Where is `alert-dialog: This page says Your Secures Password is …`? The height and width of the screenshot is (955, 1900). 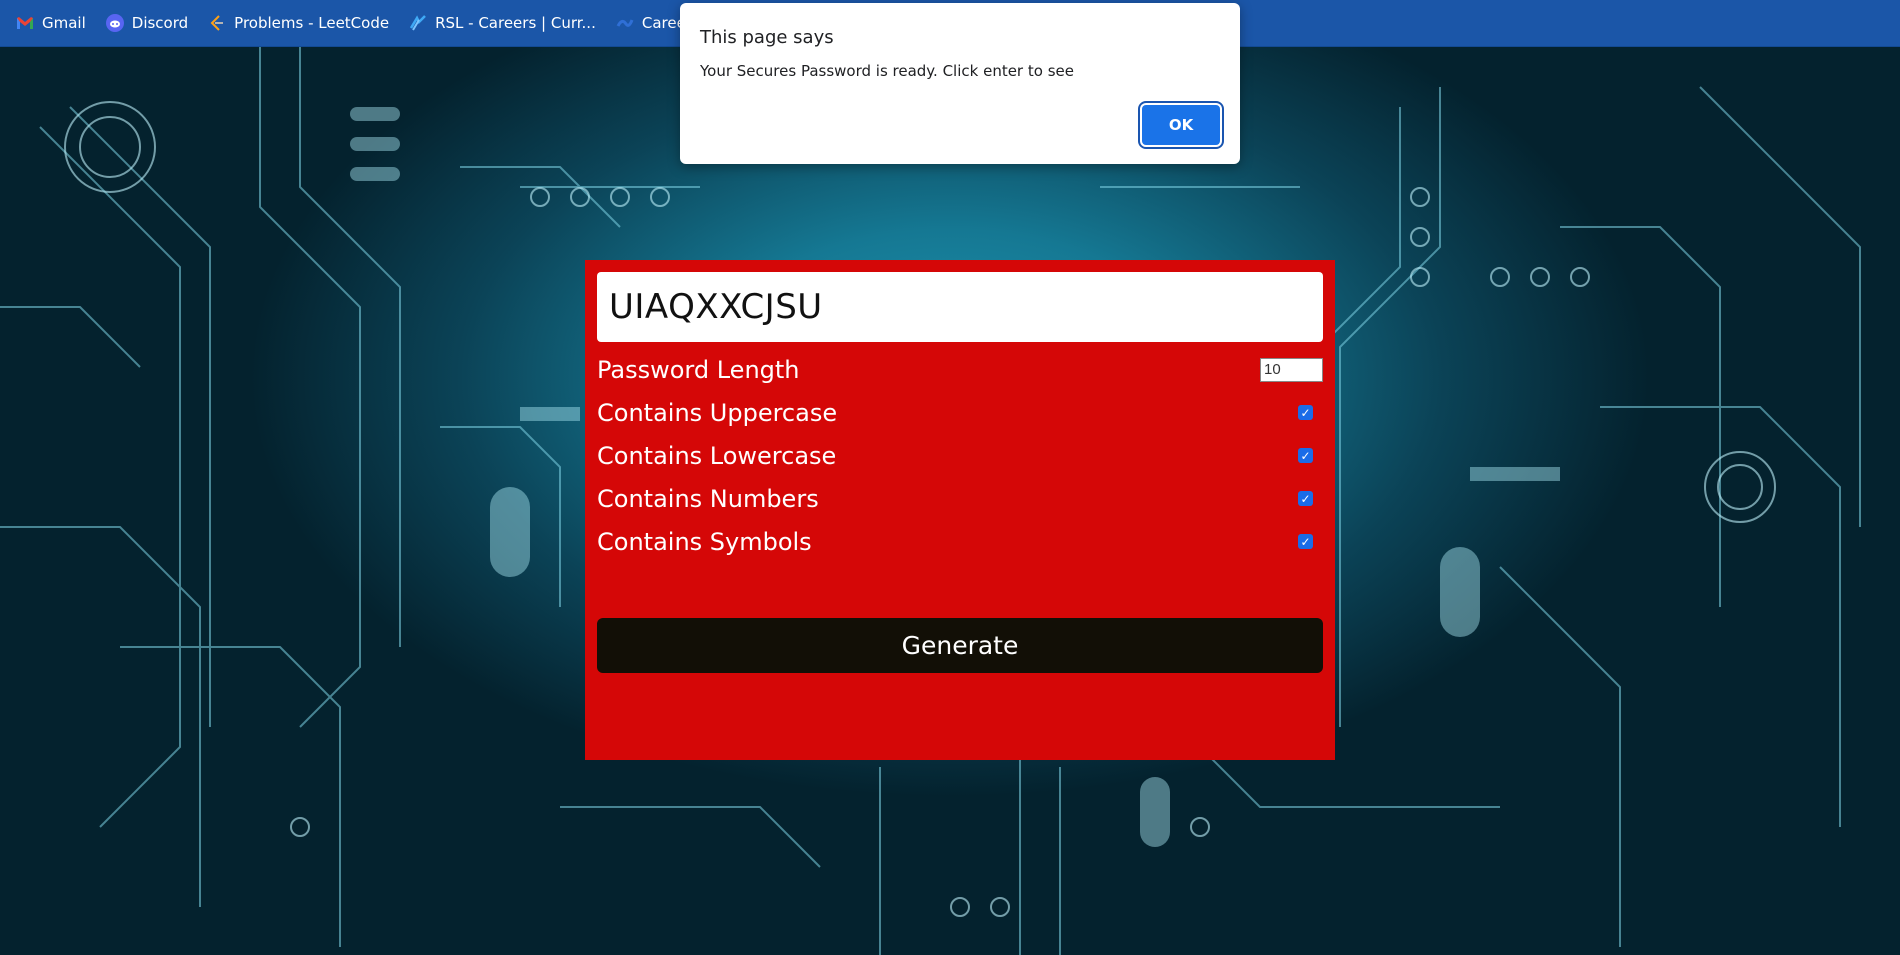 alert-dialog: This page says Your Secures Password is … is located at coordinates (960, 83).